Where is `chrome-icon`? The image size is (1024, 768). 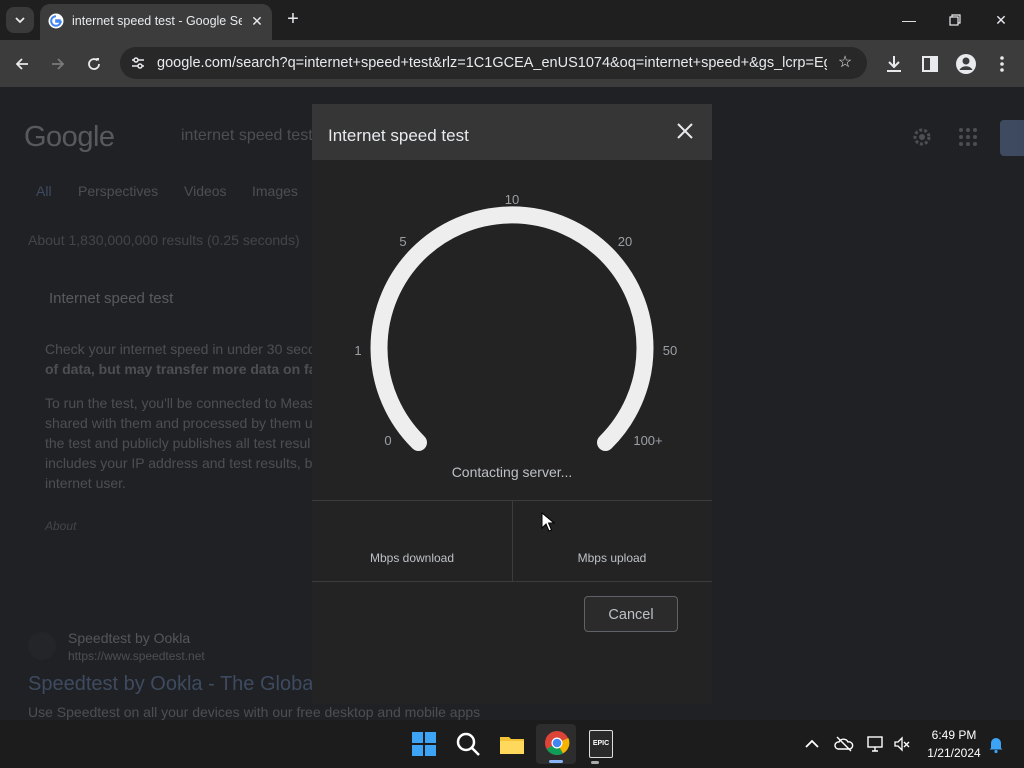
chrome-icon is located at coordinates (557, 743).